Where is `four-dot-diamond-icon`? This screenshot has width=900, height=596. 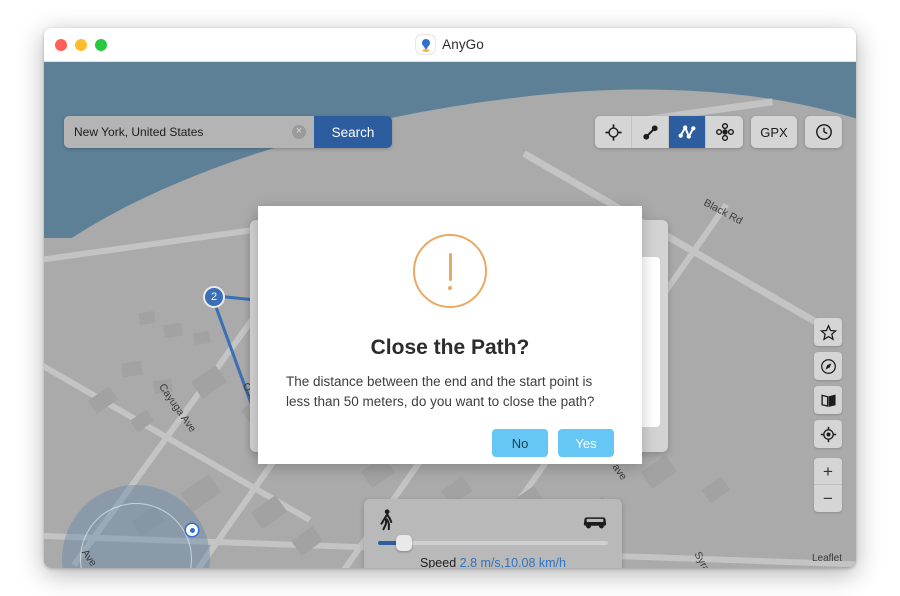
four-dot-diamond-icon is located at coordinates (724, 132).